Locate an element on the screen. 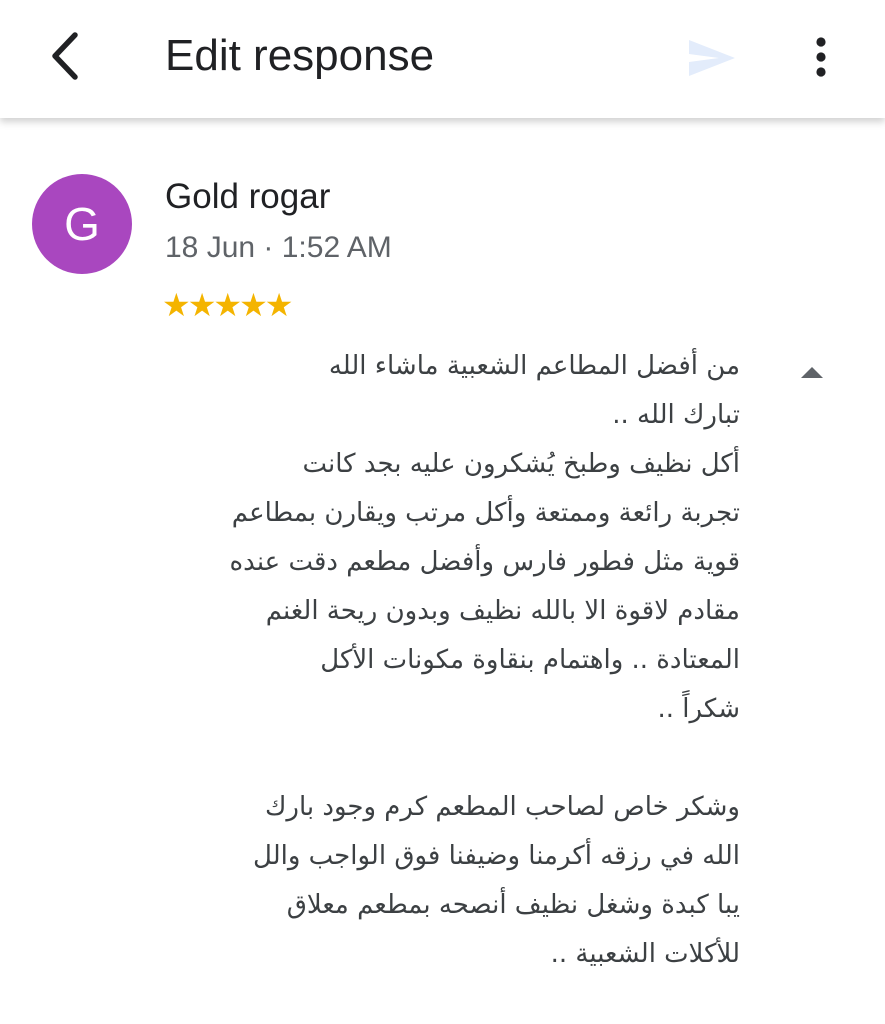 This screenshot has height=1024, width=885. back-button is located at coordinates (64, 56).